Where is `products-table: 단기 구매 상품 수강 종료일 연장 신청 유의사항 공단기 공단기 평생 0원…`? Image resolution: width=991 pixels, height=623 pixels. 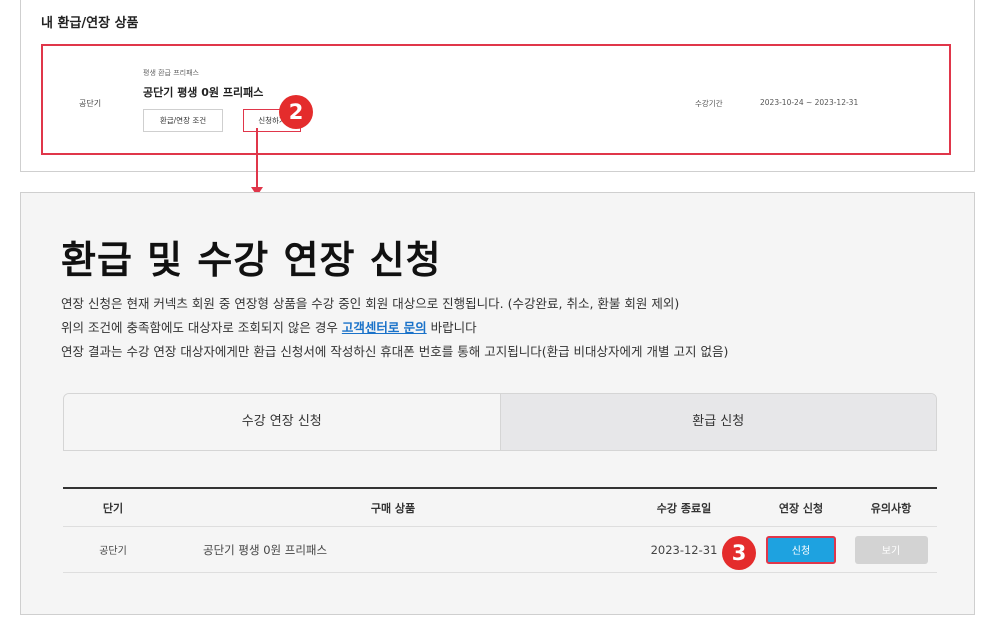 products-table: 단기 구매 상품 수강 종료일 연장 신청 유의사항 공단기 공단기 평생 0원… is located at coordinates (500, 530).